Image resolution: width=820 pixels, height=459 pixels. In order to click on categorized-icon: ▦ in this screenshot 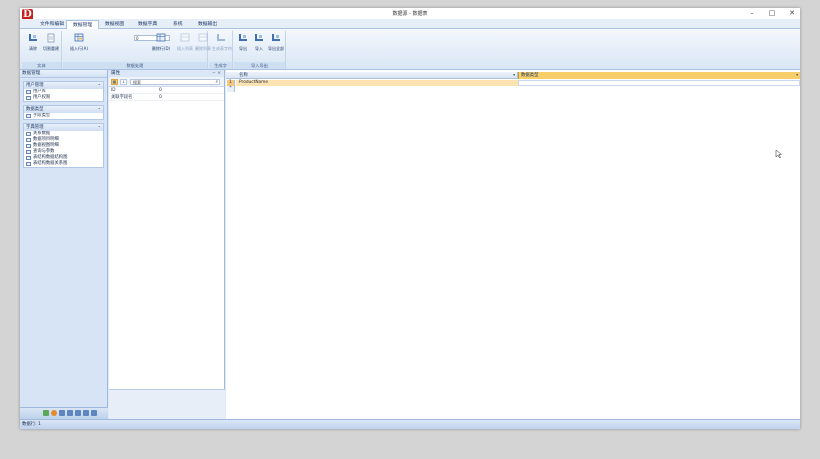, I will do `click(114, 82)`.